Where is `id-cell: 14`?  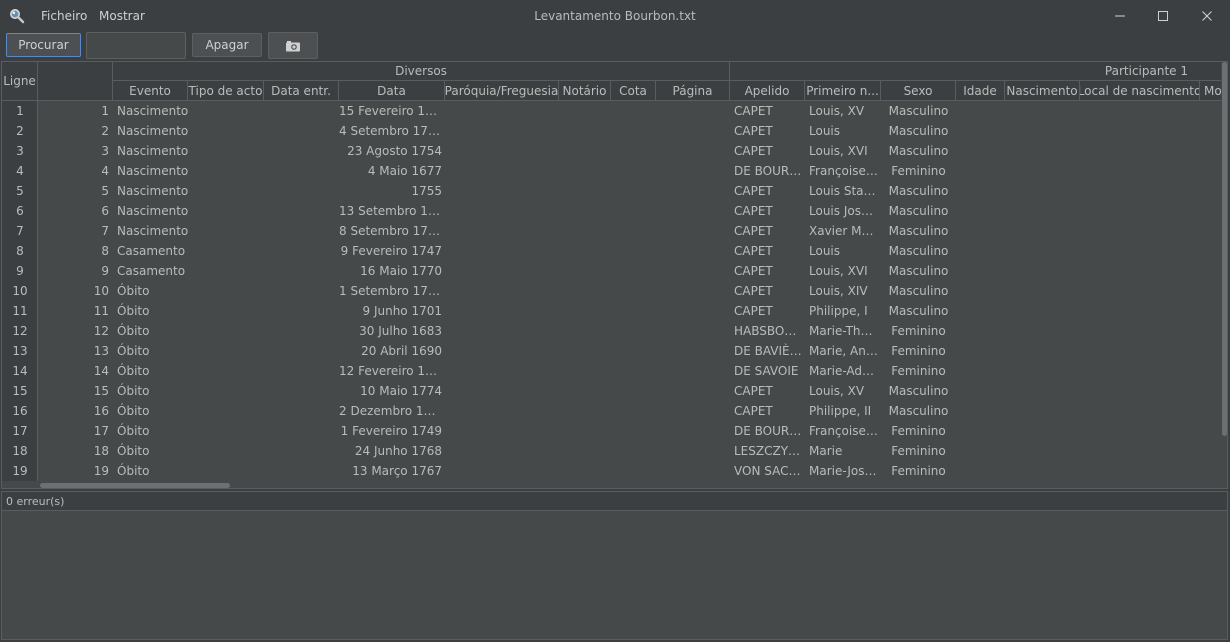 id-cell: 14 is located at coordinates (73, 371).